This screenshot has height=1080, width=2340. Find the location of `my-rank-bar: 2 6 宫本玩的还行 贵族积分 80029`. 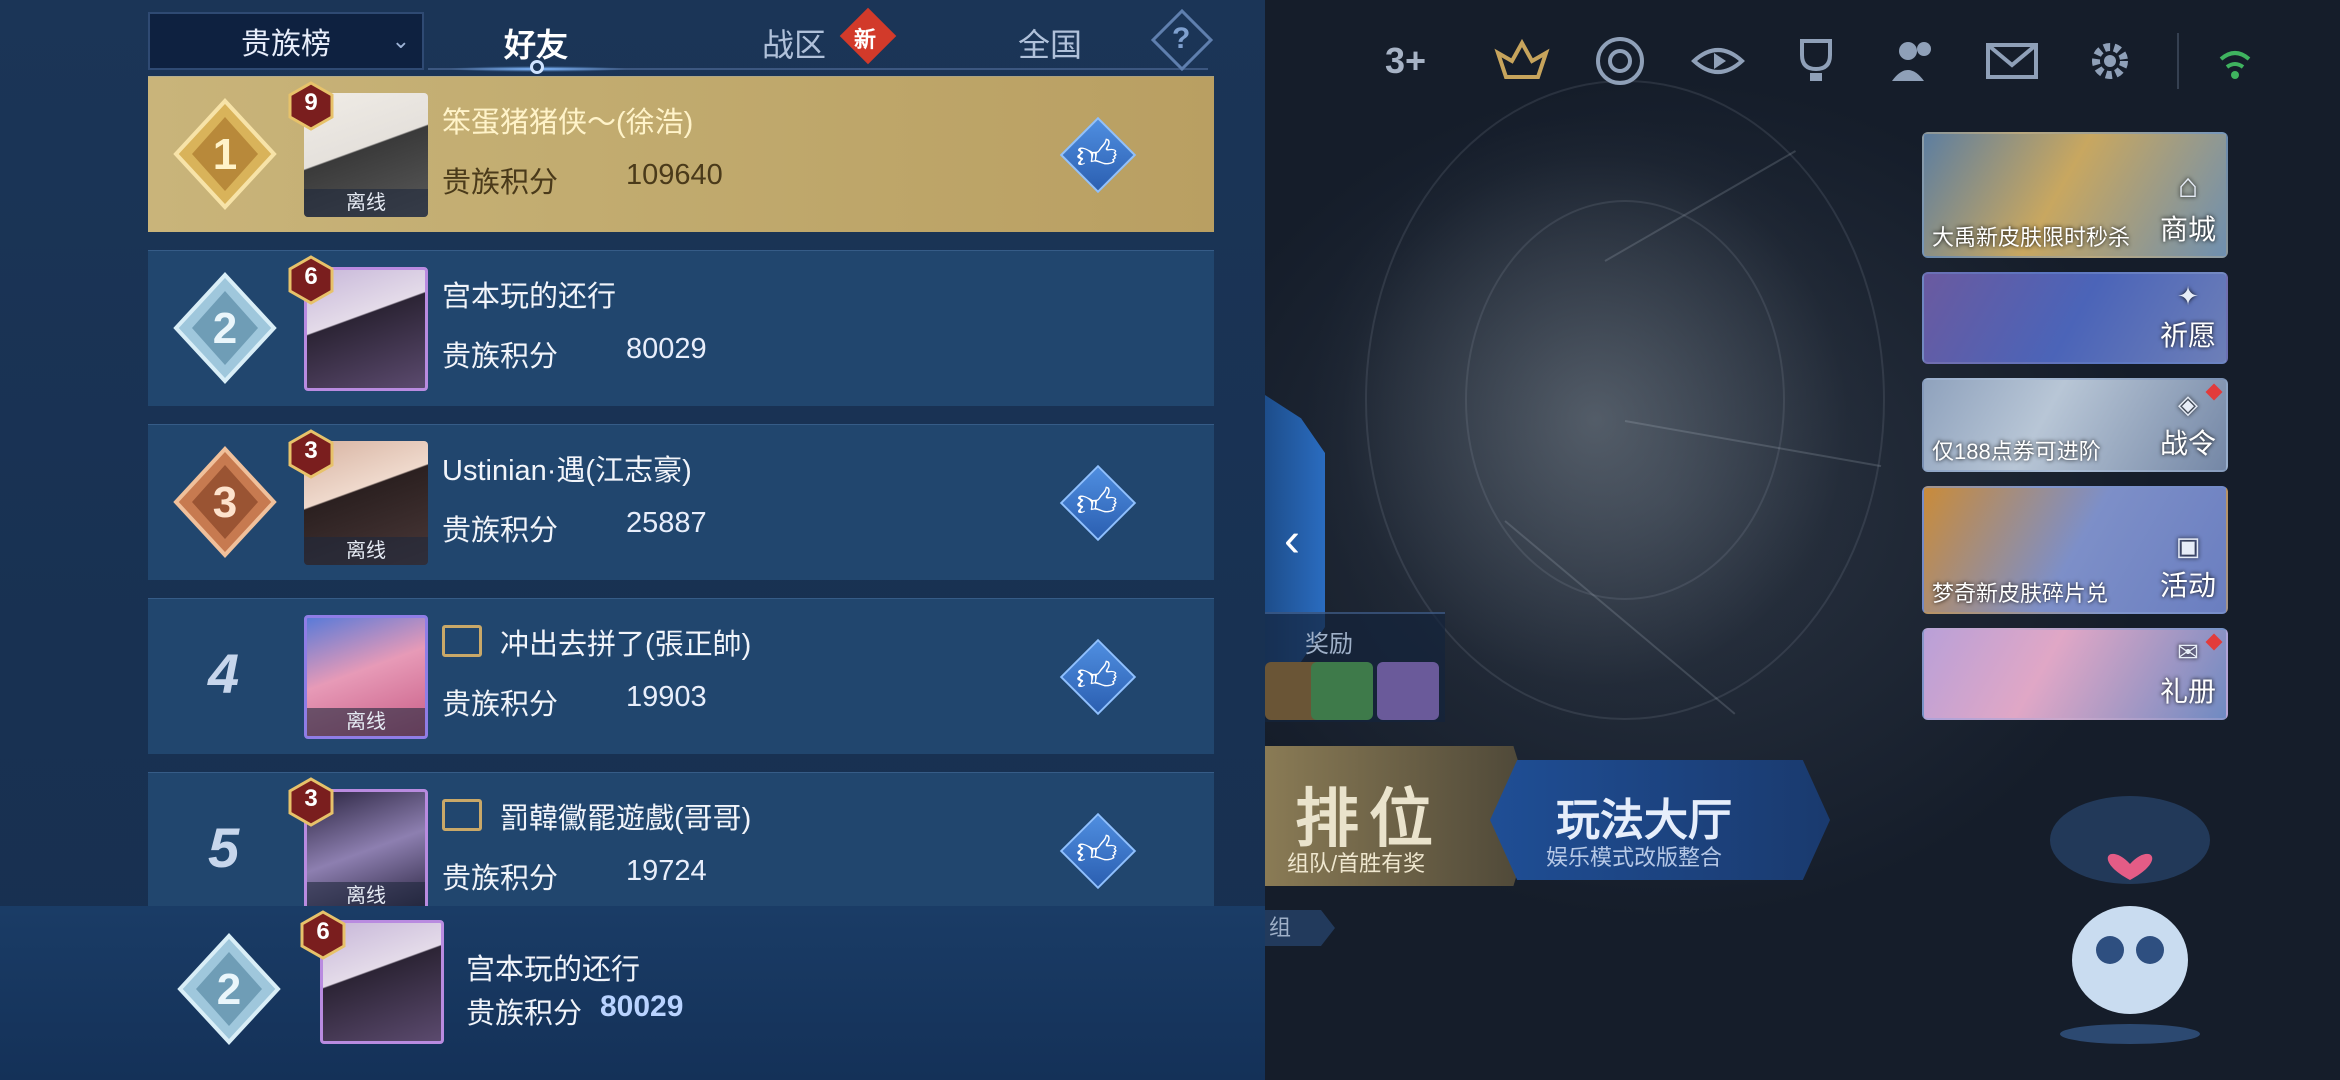

my-rank-bar: 2 6 宫本玩的还行 贵族积分 80029 is located at coordinates (632, 993).